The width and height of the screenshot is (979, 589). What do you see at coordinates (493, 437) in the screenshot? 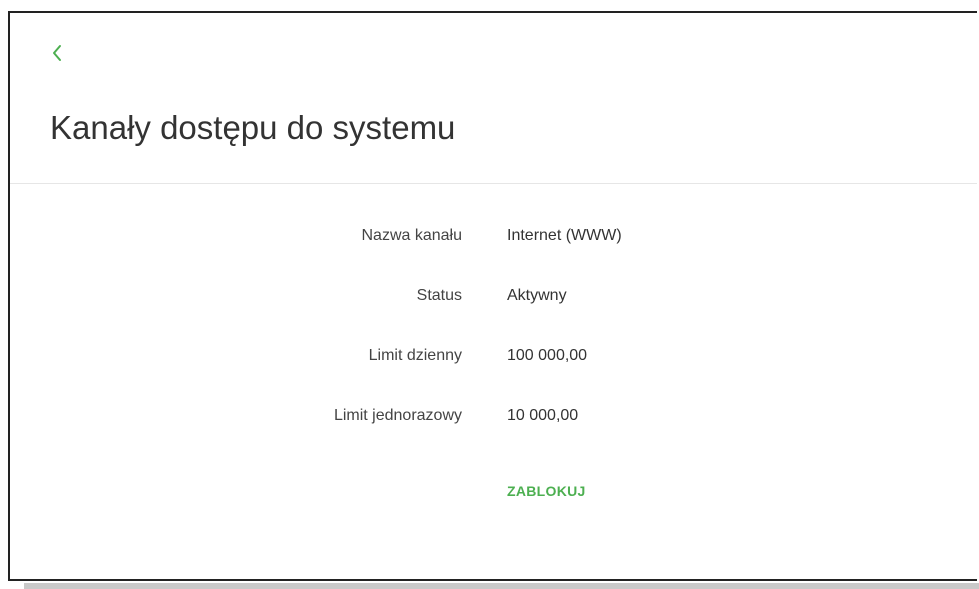
I see `detail-row-single-limit: Limit jednorazowy 10 000,00` at bounding box center [493, 437].